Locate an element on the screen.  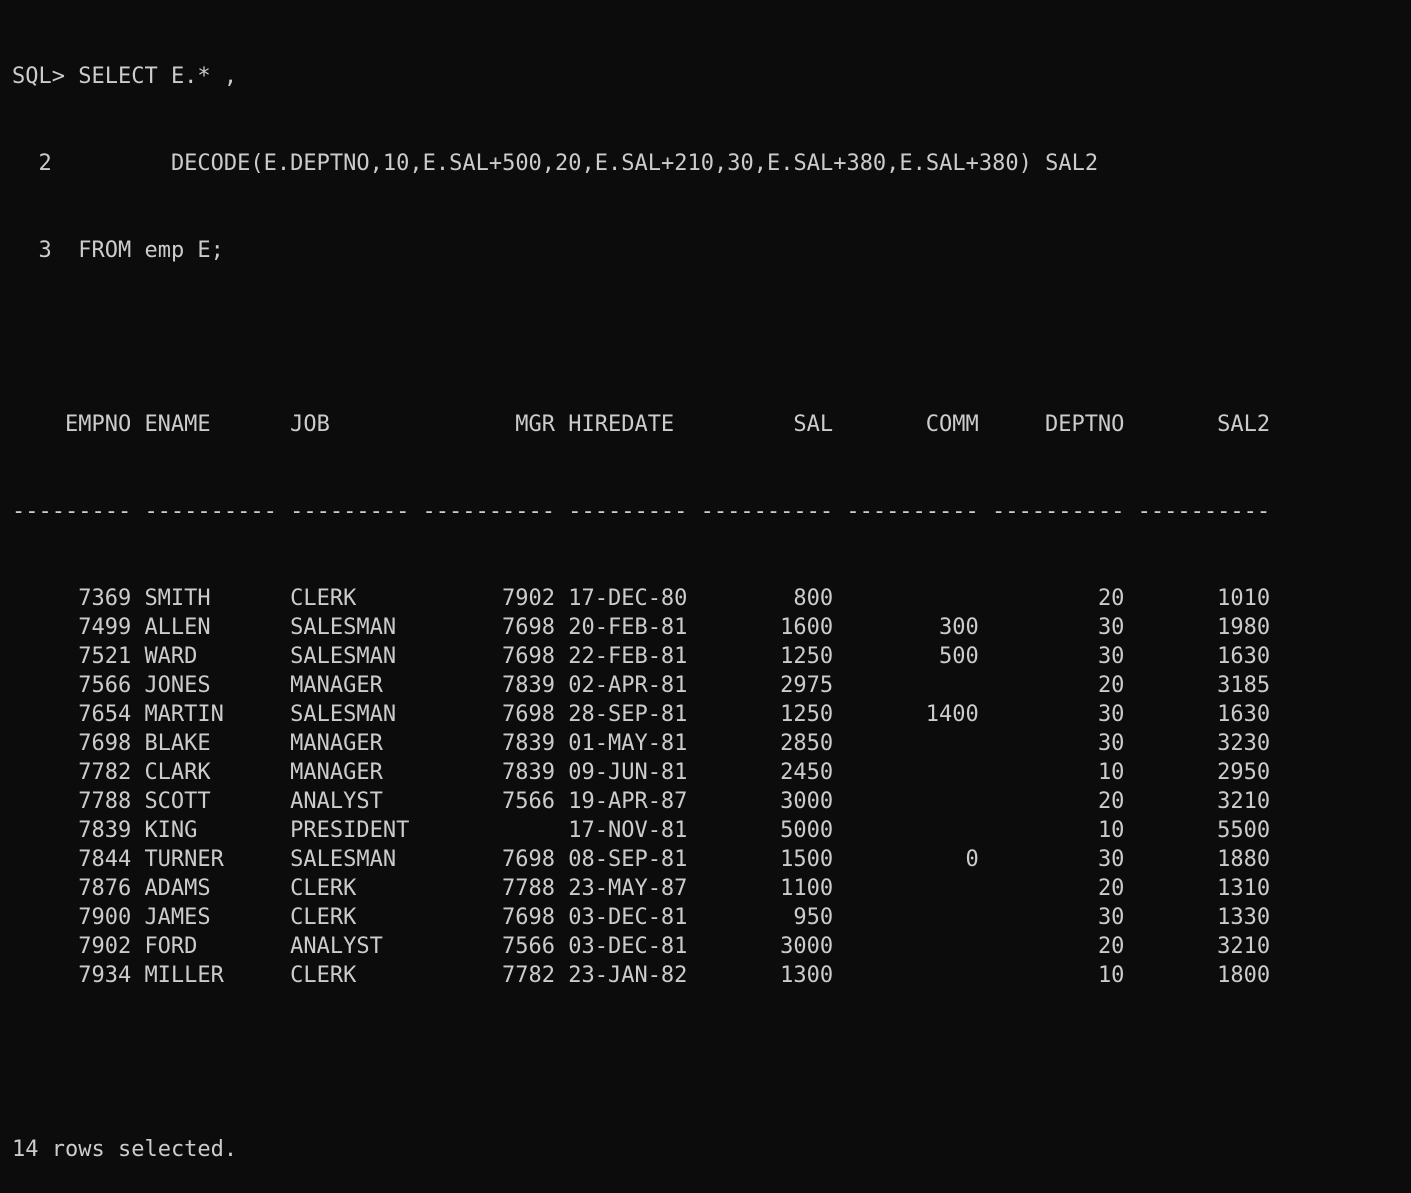
cell-ename: WARD is located at coordinates (171, 656).